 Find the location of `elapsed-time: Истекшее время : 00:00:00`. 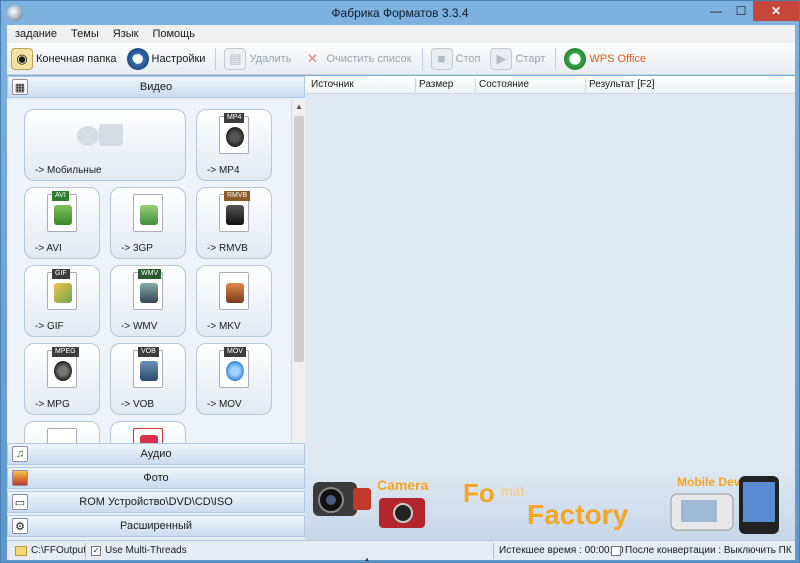

elapsed-time: Истекшее время : 00:00:00 is located at coordinates (561, 550).